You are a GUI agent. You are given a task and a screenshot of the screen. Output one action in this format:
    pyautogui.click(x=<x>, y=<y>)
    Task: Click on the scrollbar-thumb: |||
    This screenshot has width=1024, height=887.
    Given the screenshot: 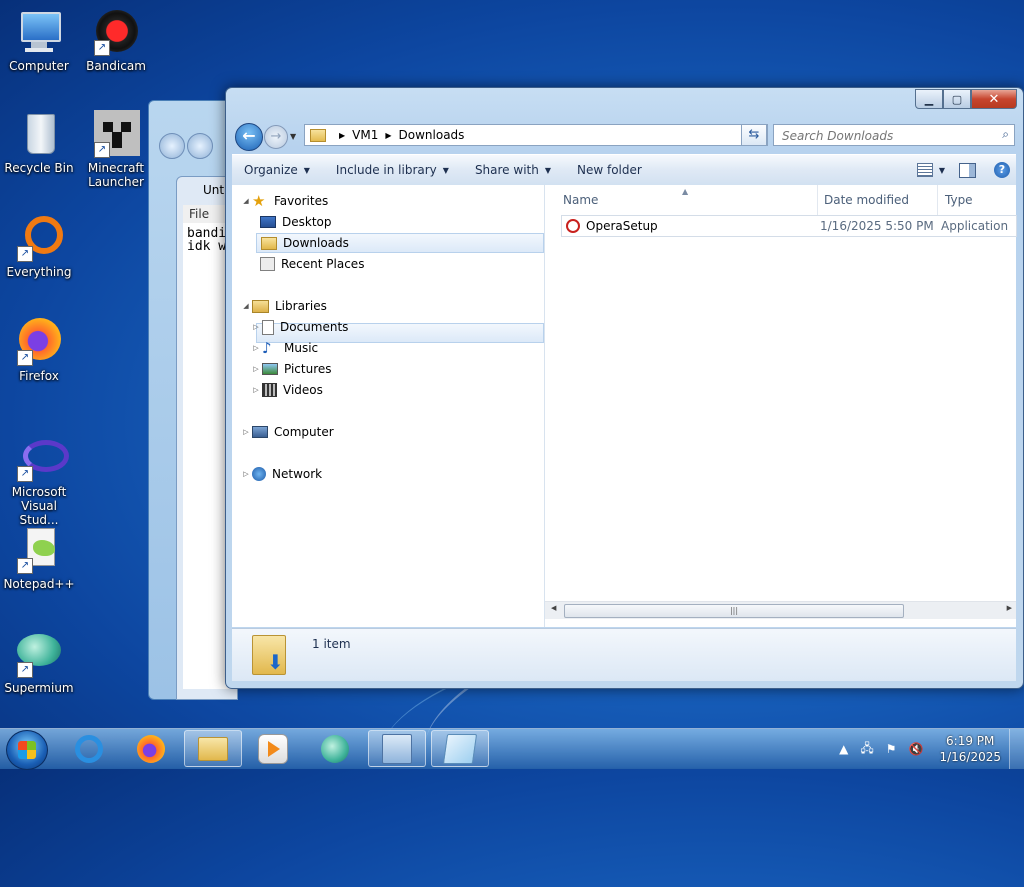 What is the action you would take?
    pyautogui.click(x=734, y=611)
    